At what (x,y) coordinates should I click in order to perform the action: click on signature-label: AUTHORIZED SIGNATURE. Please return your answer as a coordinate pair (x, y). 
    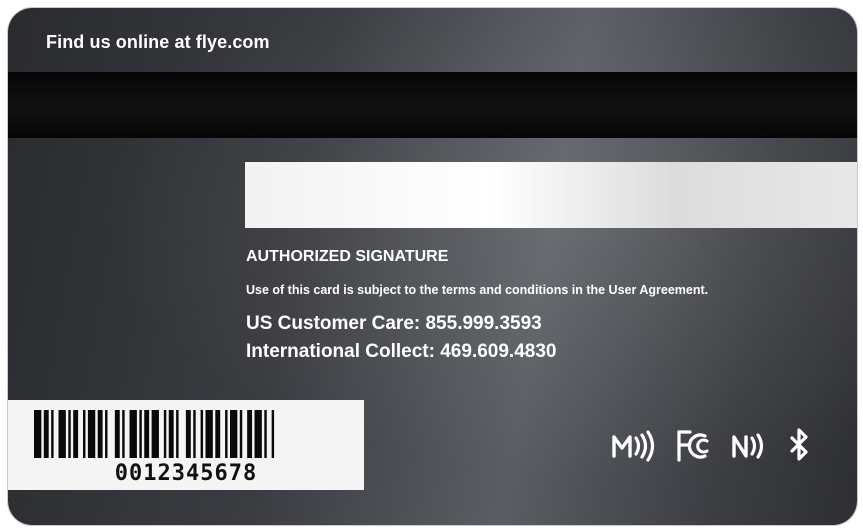
    Looking at the image, I should click on (347, 256).